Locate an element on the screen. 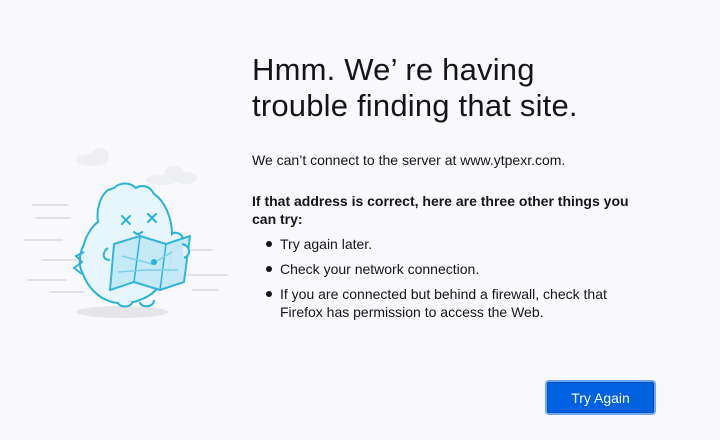  dinosaur-with-map-icon is located at coordinates (125, 233).